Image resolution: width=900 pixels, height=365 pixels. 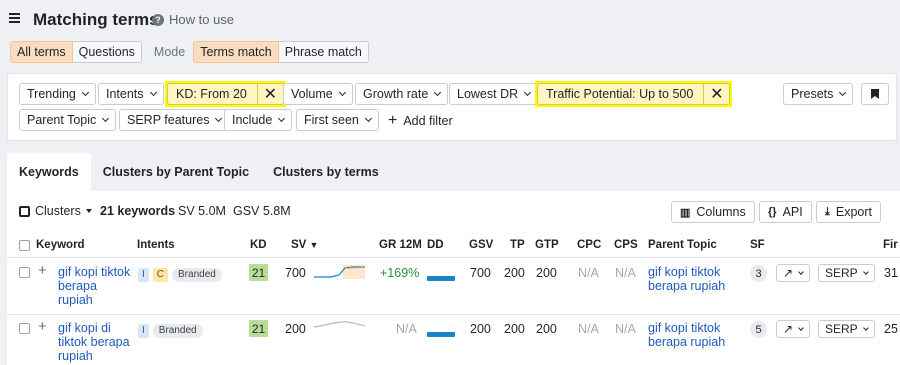 What do you see at coordinates (400, 245) in the screenshot?
I see `col-gr12m: GR 12M` at bounding box center [400, 245].